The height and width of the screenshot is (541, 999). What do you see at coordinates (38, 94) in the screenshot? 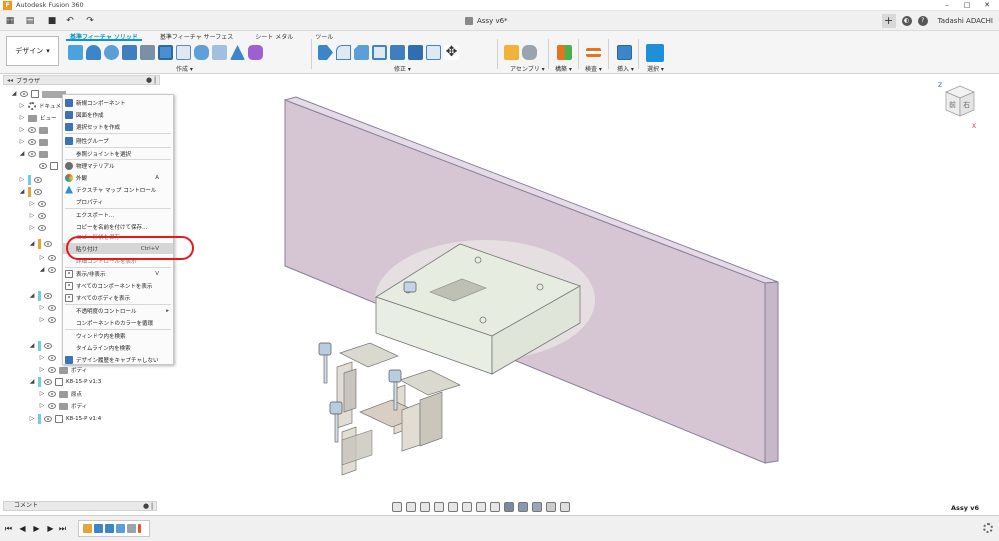
I see `tree-row-root: ◢` at bounding box center [38, 94].